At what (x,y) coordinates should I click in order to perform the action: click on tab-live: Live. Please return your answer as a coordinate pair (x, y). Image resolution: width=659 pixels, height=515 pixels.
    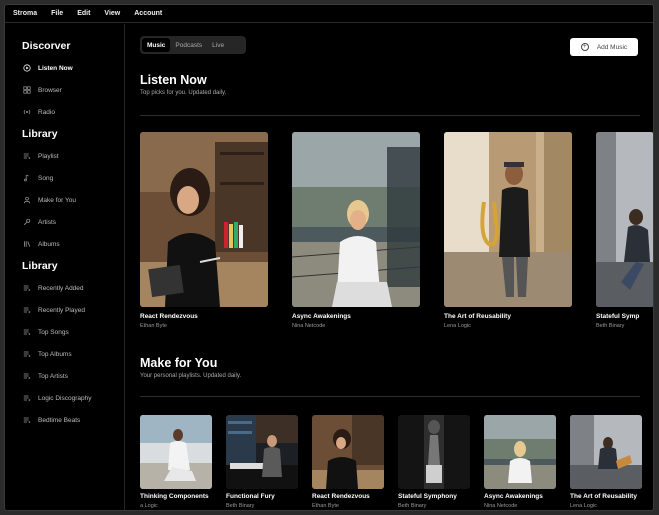
    Looking at the image, I should click on (218, 45).